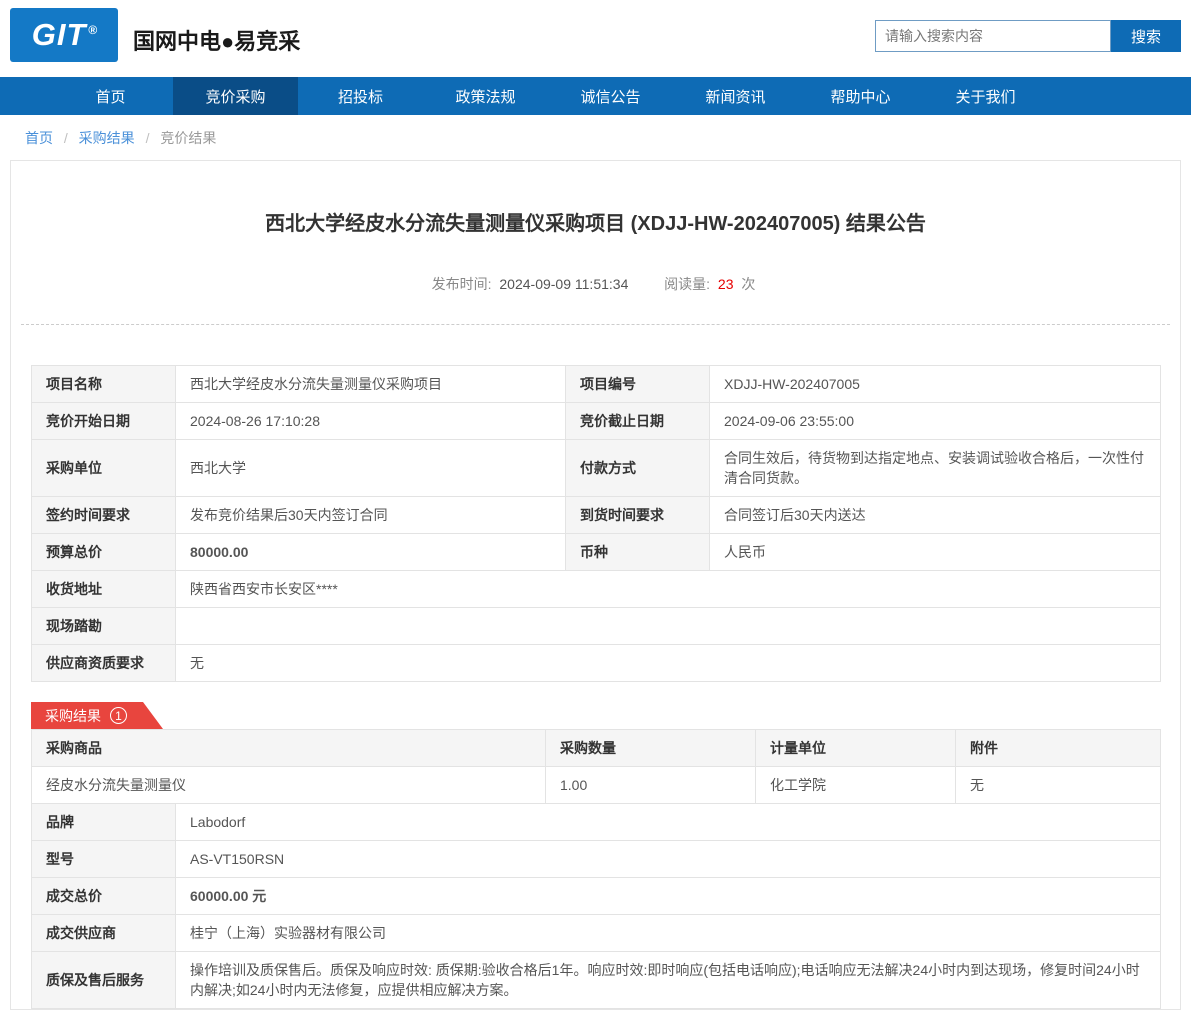 The height and width of the screenshot is (1010, 1191). I want to click on table-row: 品牌 Labodorf, so click(596, 822).